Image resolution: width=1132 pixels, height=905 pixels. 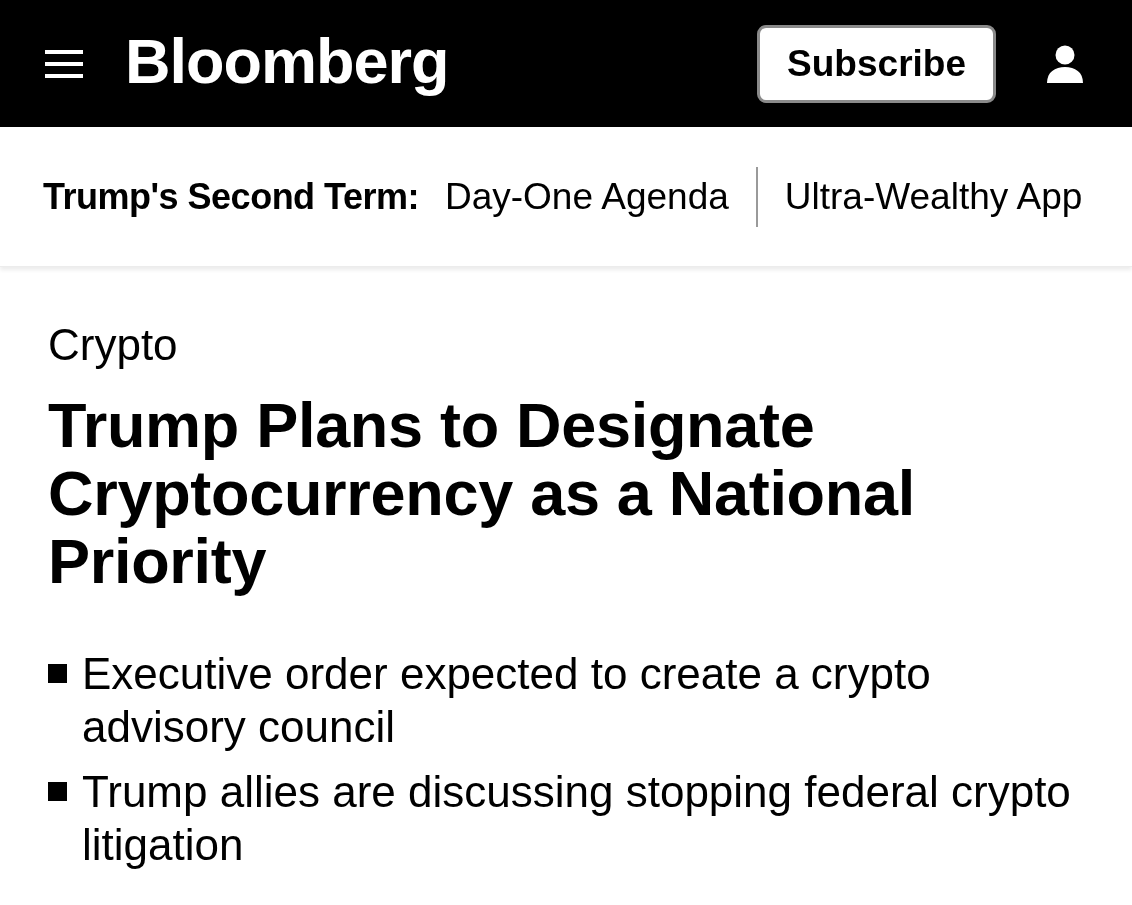 I want to click on subscribe-button: Subscribe, so click(x=876, y=63).